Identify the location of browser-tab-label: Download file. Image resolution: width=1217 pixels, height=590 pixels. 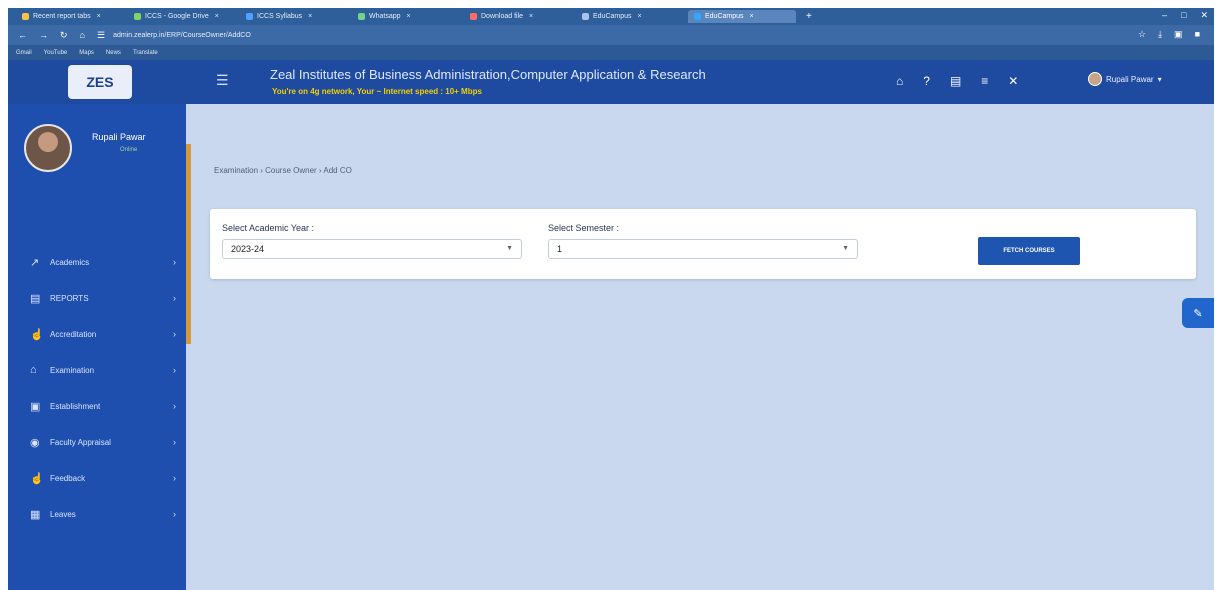
(502, 16).